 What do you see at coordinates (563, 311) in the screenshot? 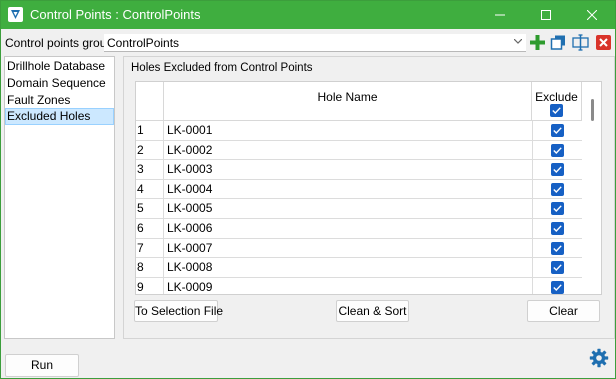
I see `clear-button: Clear` at bounding box center [563, 311].